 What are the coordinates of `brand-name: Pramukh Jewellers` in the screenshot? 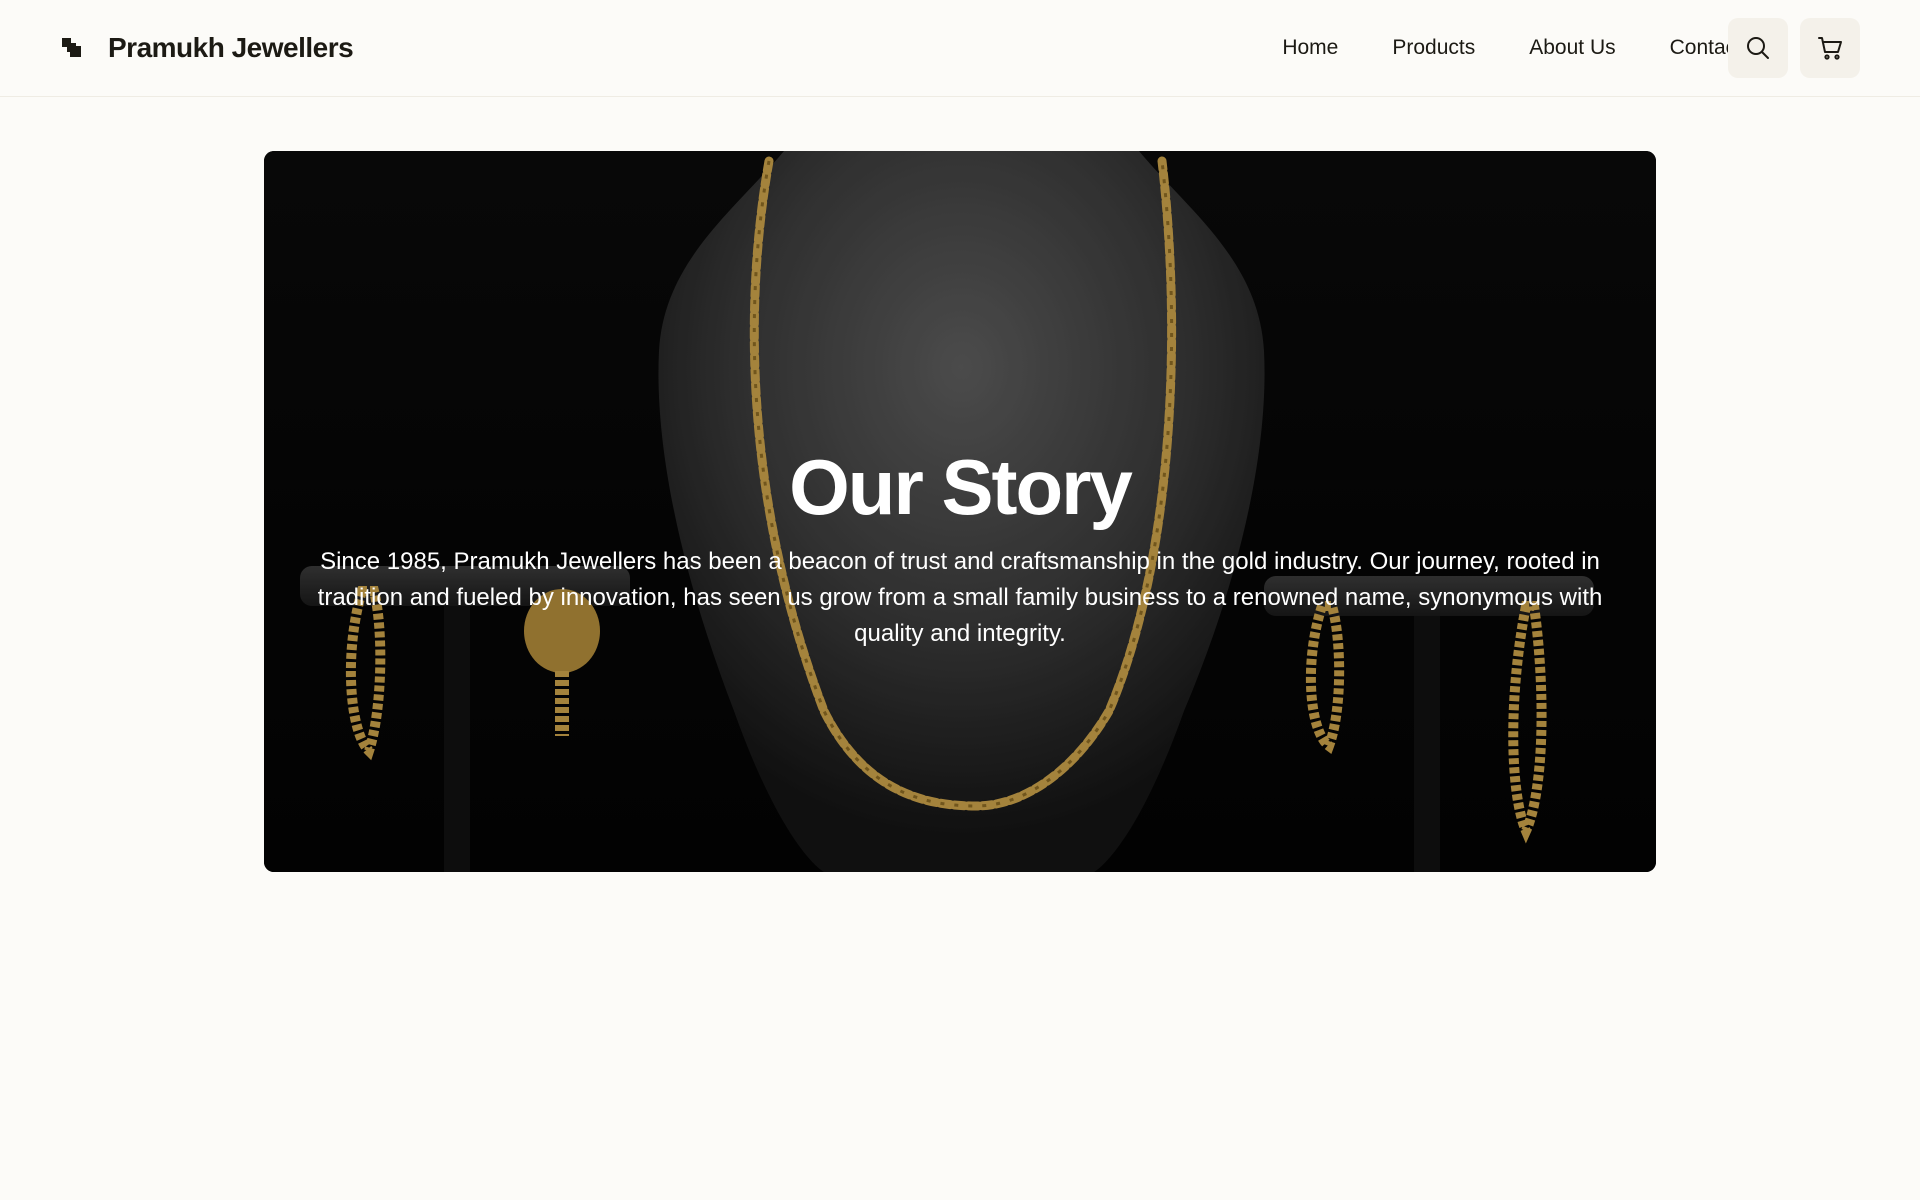 It's located at (231, 47).